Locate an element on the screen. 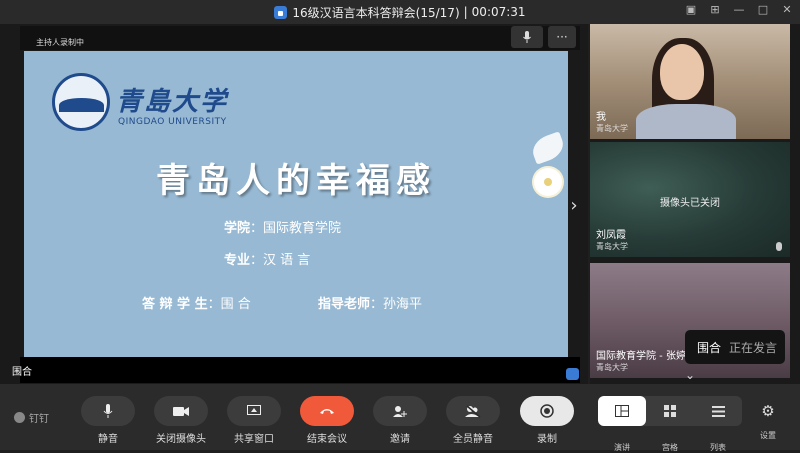  maximize-icon: □ is located at coordinates (763, 9).